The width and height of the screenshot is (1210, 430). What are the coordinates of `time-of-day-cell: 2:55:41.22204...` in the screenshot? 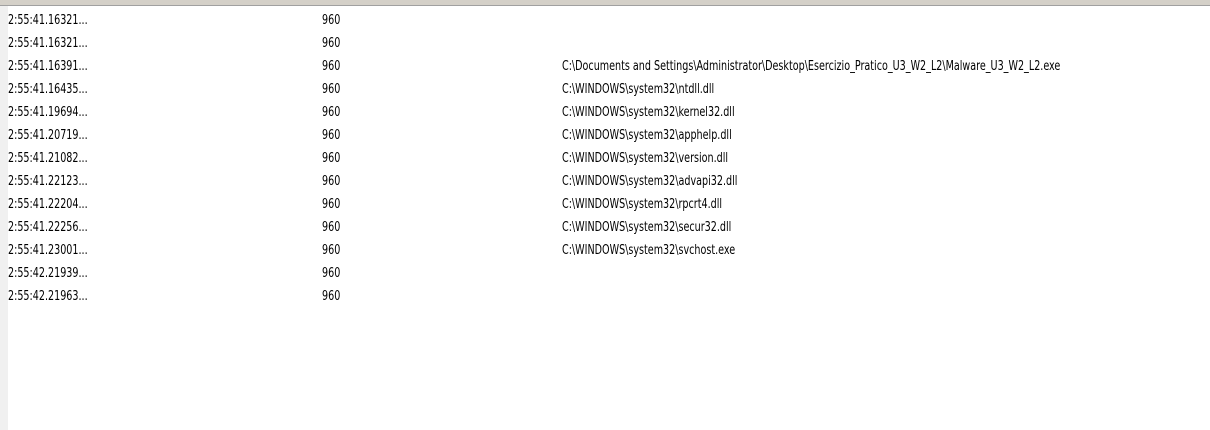 It's located at (48, 204).